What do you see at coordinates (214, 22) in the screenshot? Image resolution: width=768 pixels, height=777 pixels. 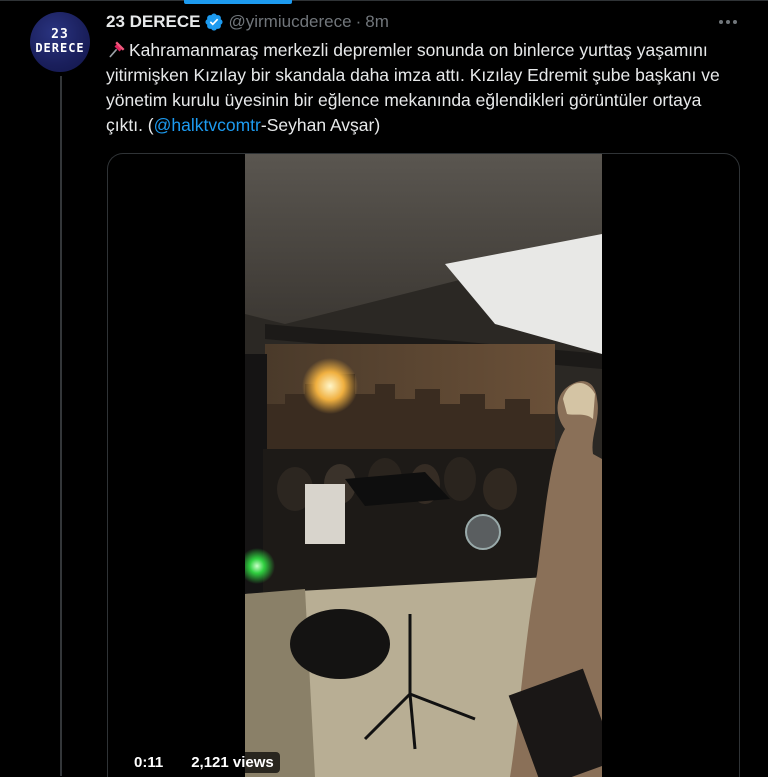 I see `verified-badge-icon` at bounding box center [214, 22].